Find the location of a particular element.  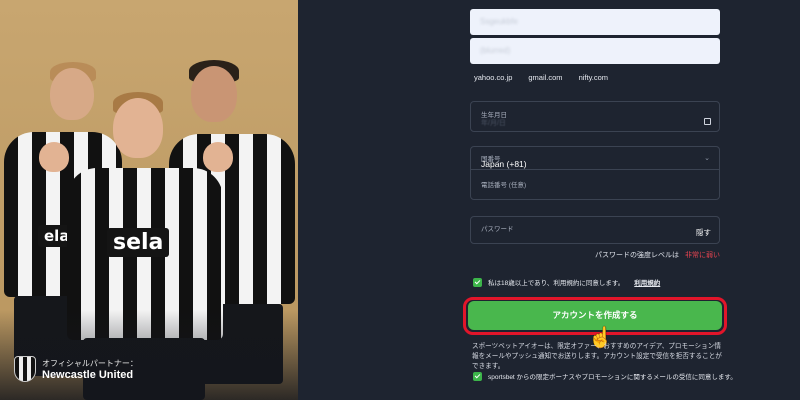

crest-icon is located at coordinates (25, 369).